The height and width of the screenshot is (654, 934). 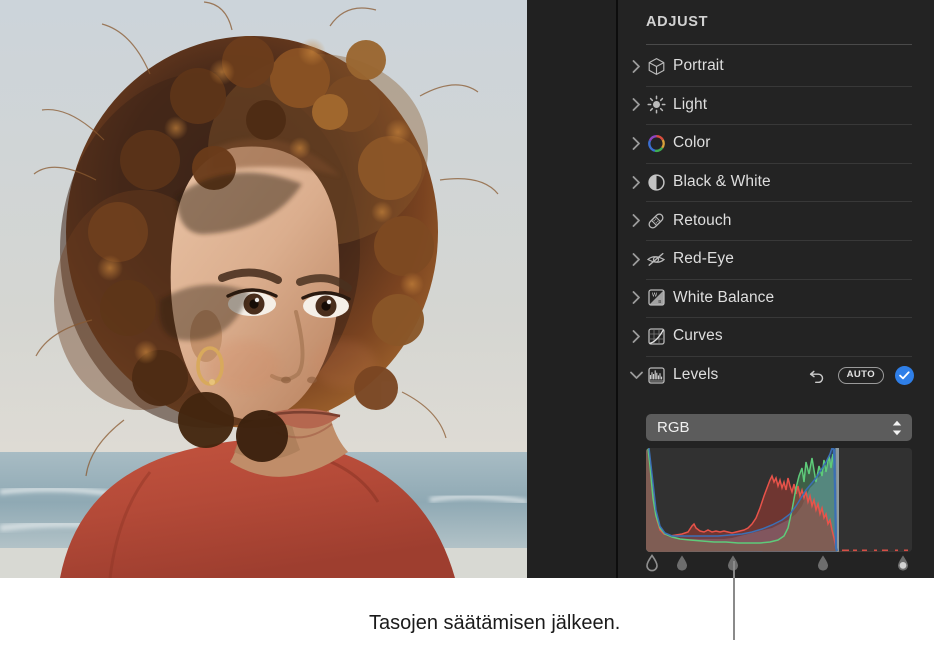 What do you see at coordinates (722, 182) in the screenshot?
I see `adjustment-label: Black & White` at bounding box center [722, 182].